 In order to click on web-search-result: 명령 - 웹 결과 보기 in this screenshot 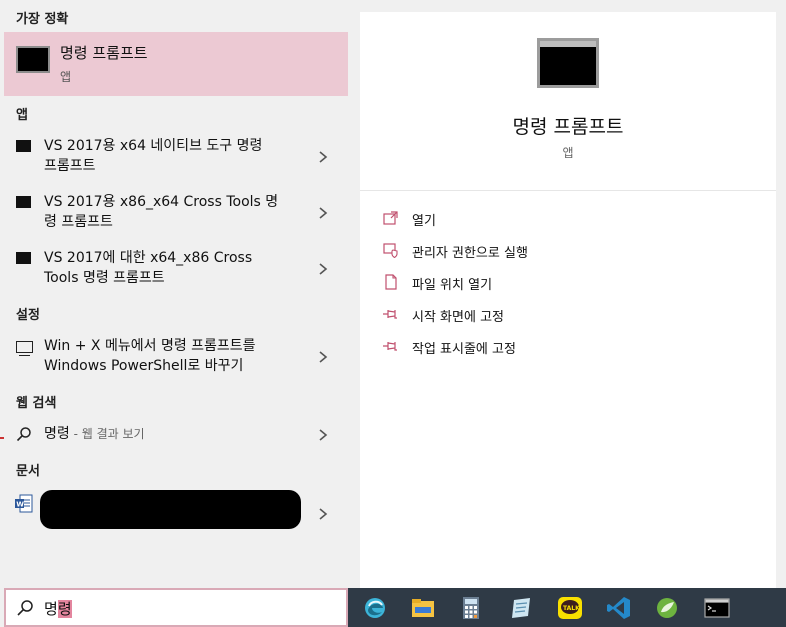, I will do `click(174, 435)`.